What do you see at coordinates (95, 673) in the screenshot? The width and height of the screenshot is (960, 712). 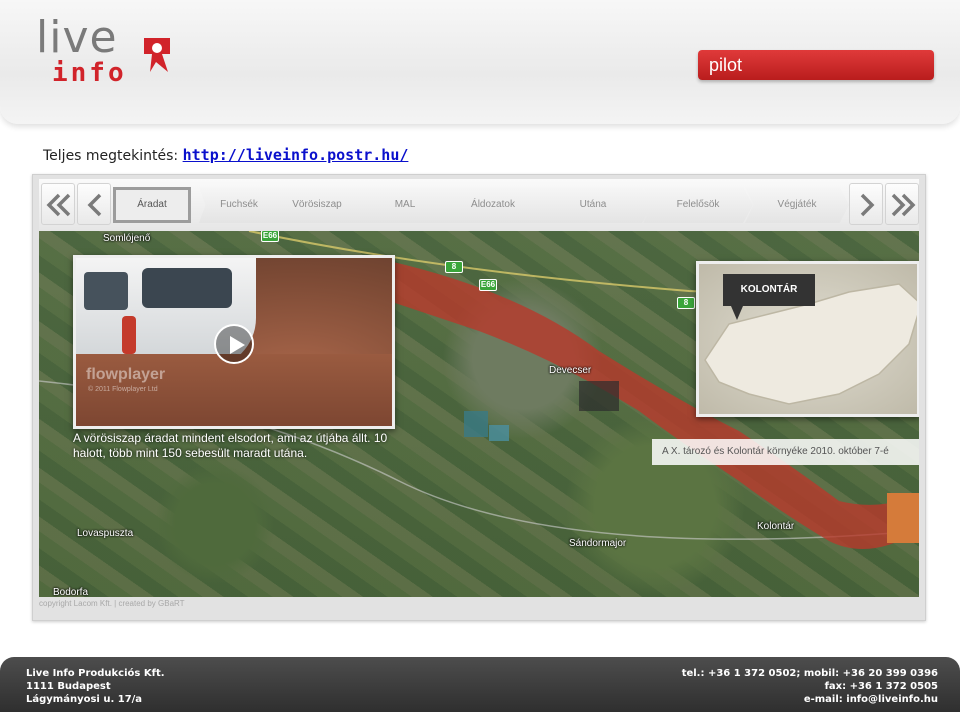 I see `footer-company: Live Info Produkciós Kft.` at bounding box center [95, 673].